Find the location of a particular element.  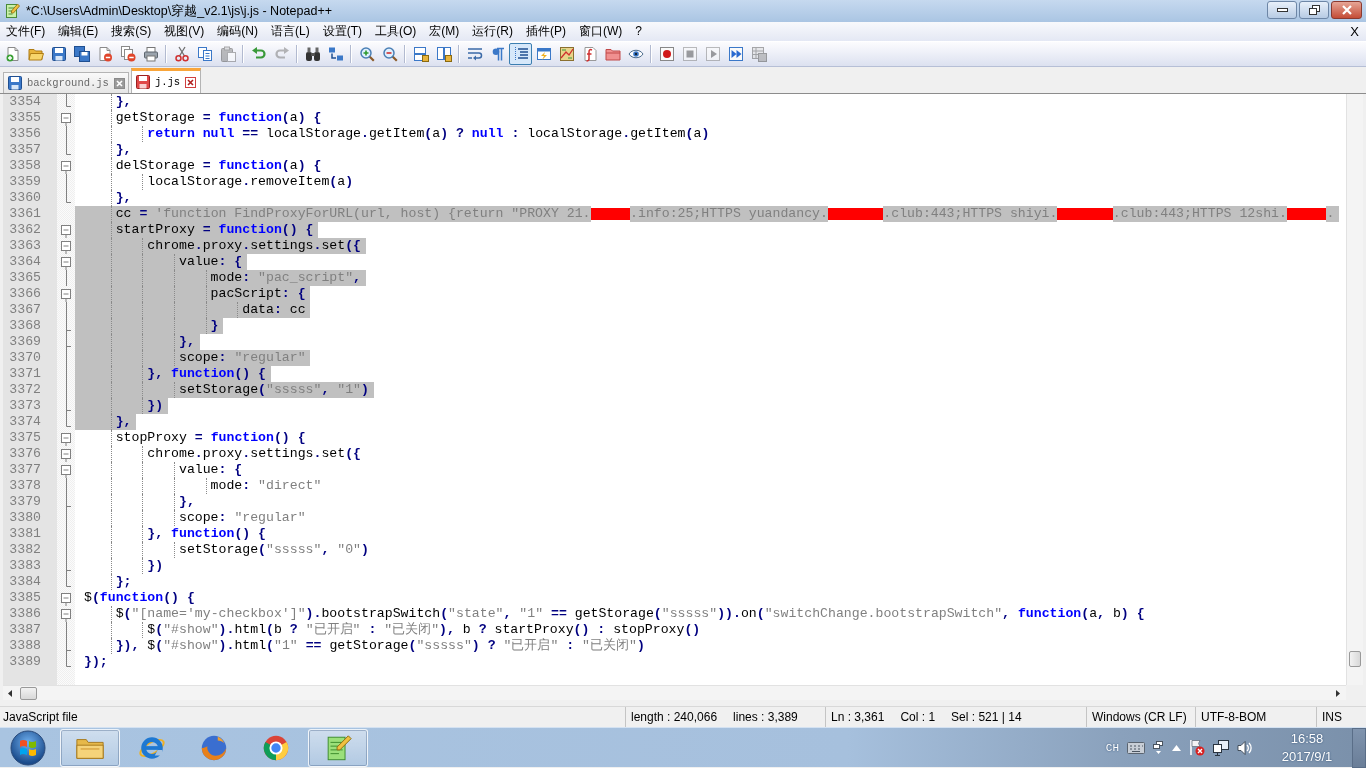

restore-button is located at coordinates (1314, 10).